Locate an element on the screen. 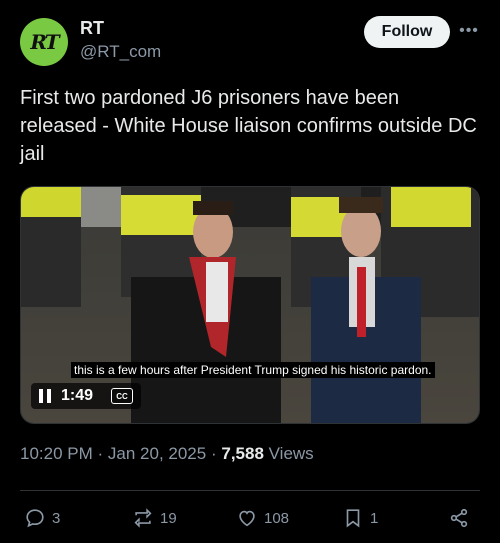 The width and height of the screenshot is (500, 543). bookmark-button: 1 is located at coordinates (360, 518).